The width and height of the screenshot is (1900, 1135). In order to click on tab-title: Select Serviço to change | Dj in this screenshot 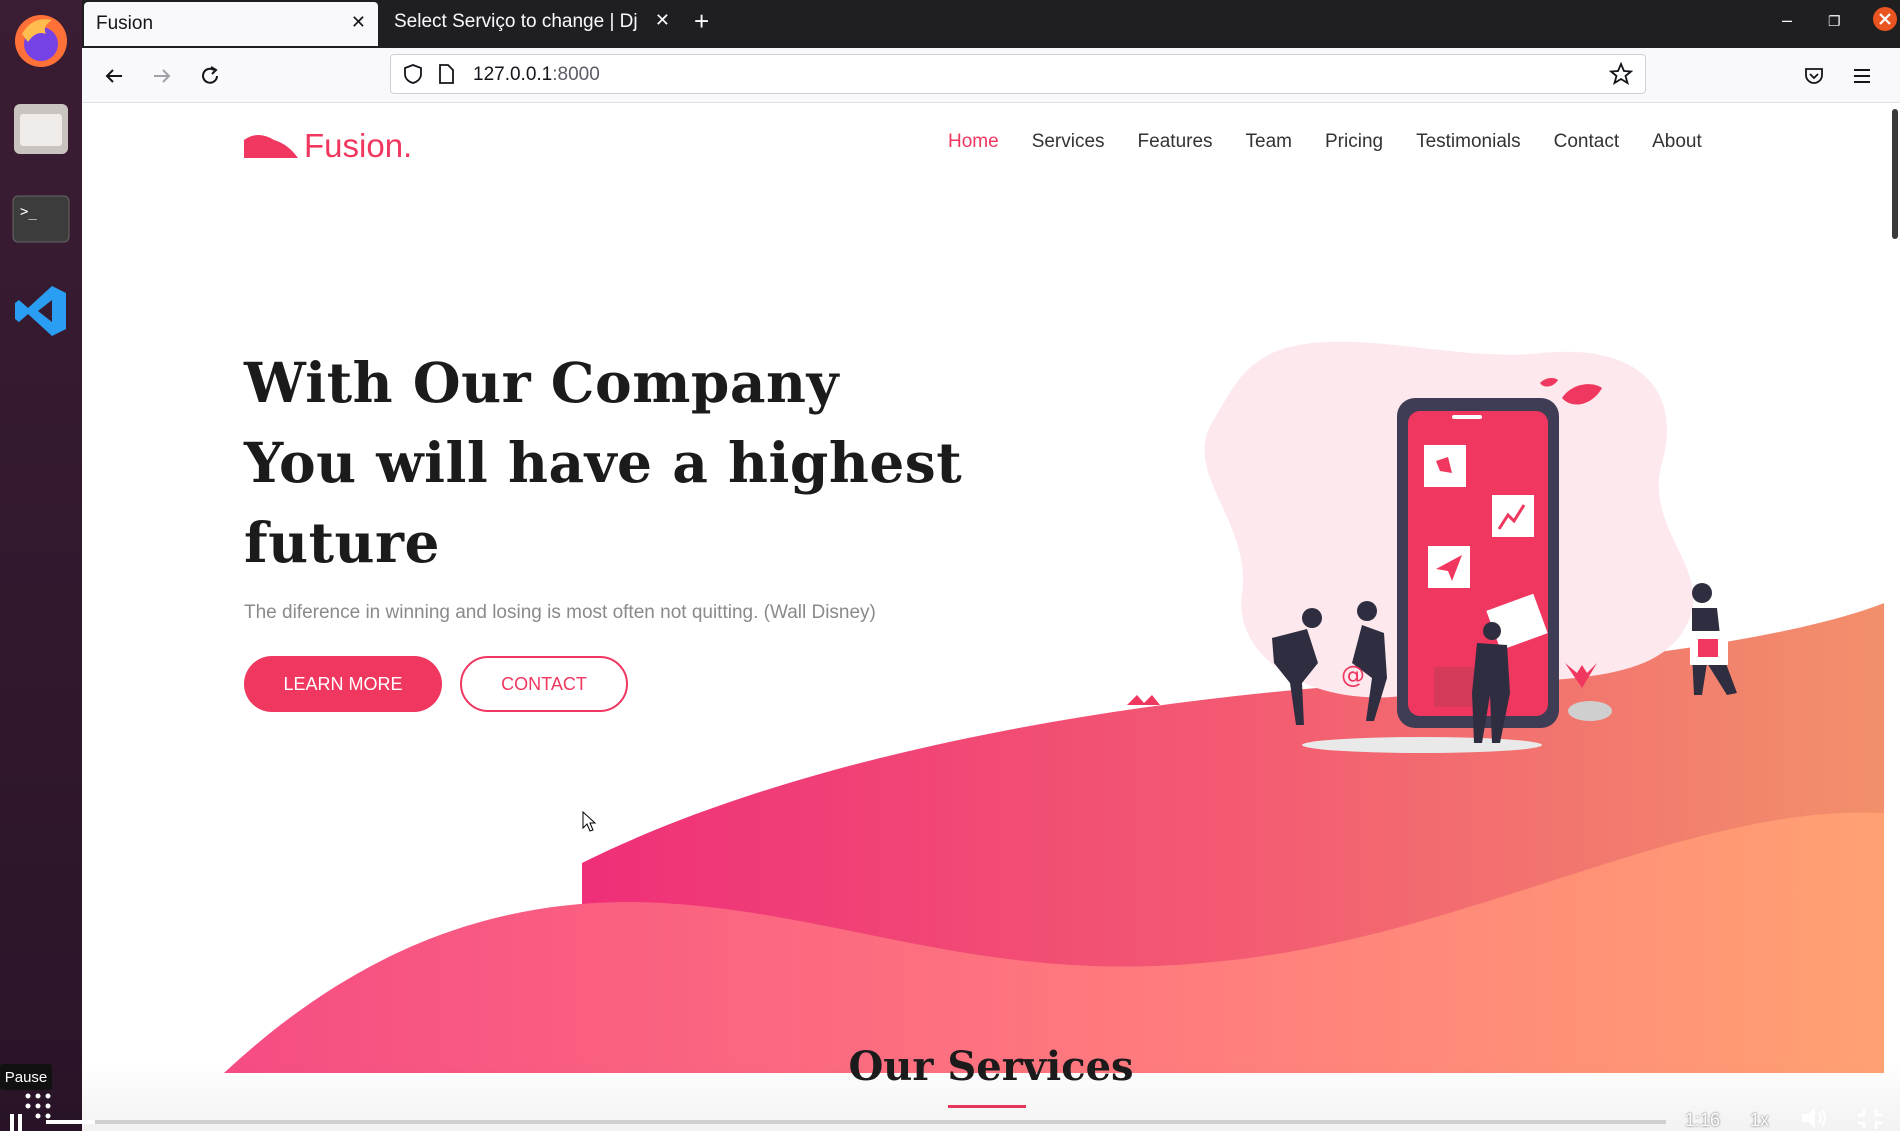, I will do `click(516, 21)`.